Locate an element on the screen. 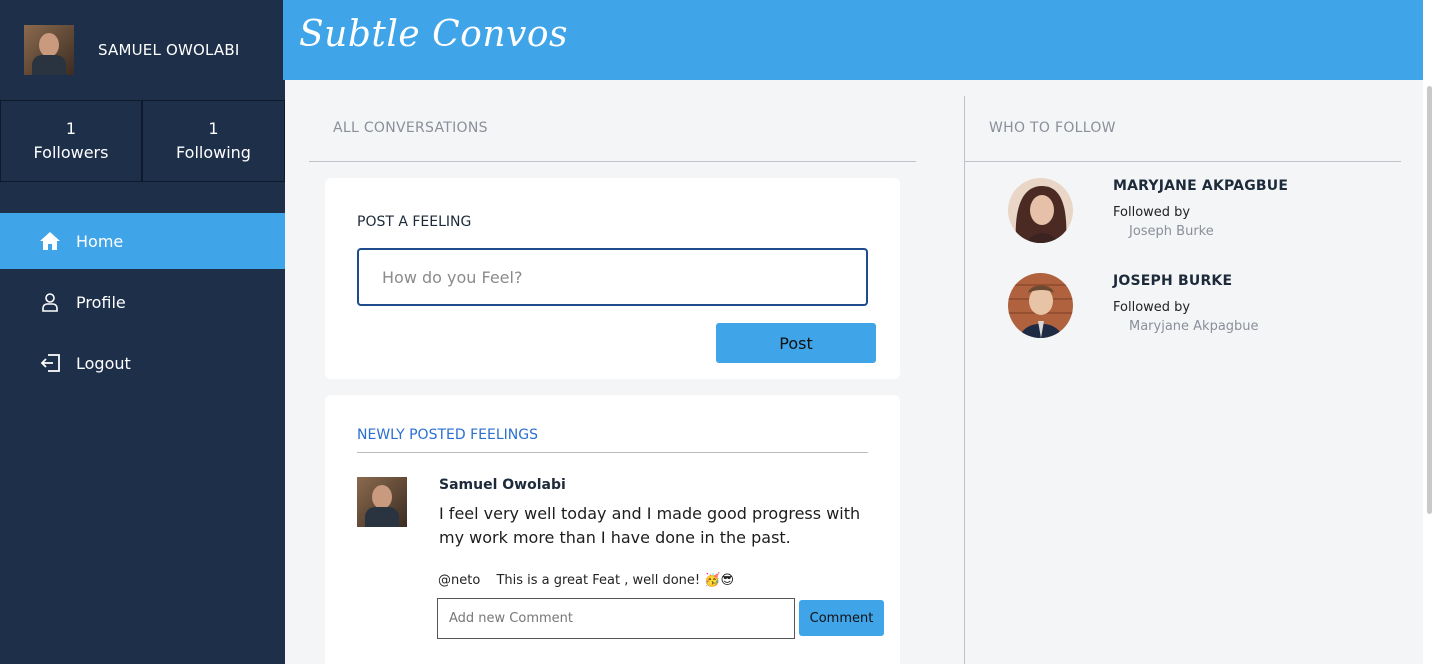 This screenshot has height=664, width=1433. brand-logo: Subtle Convos is located at coordinates (433, 34).